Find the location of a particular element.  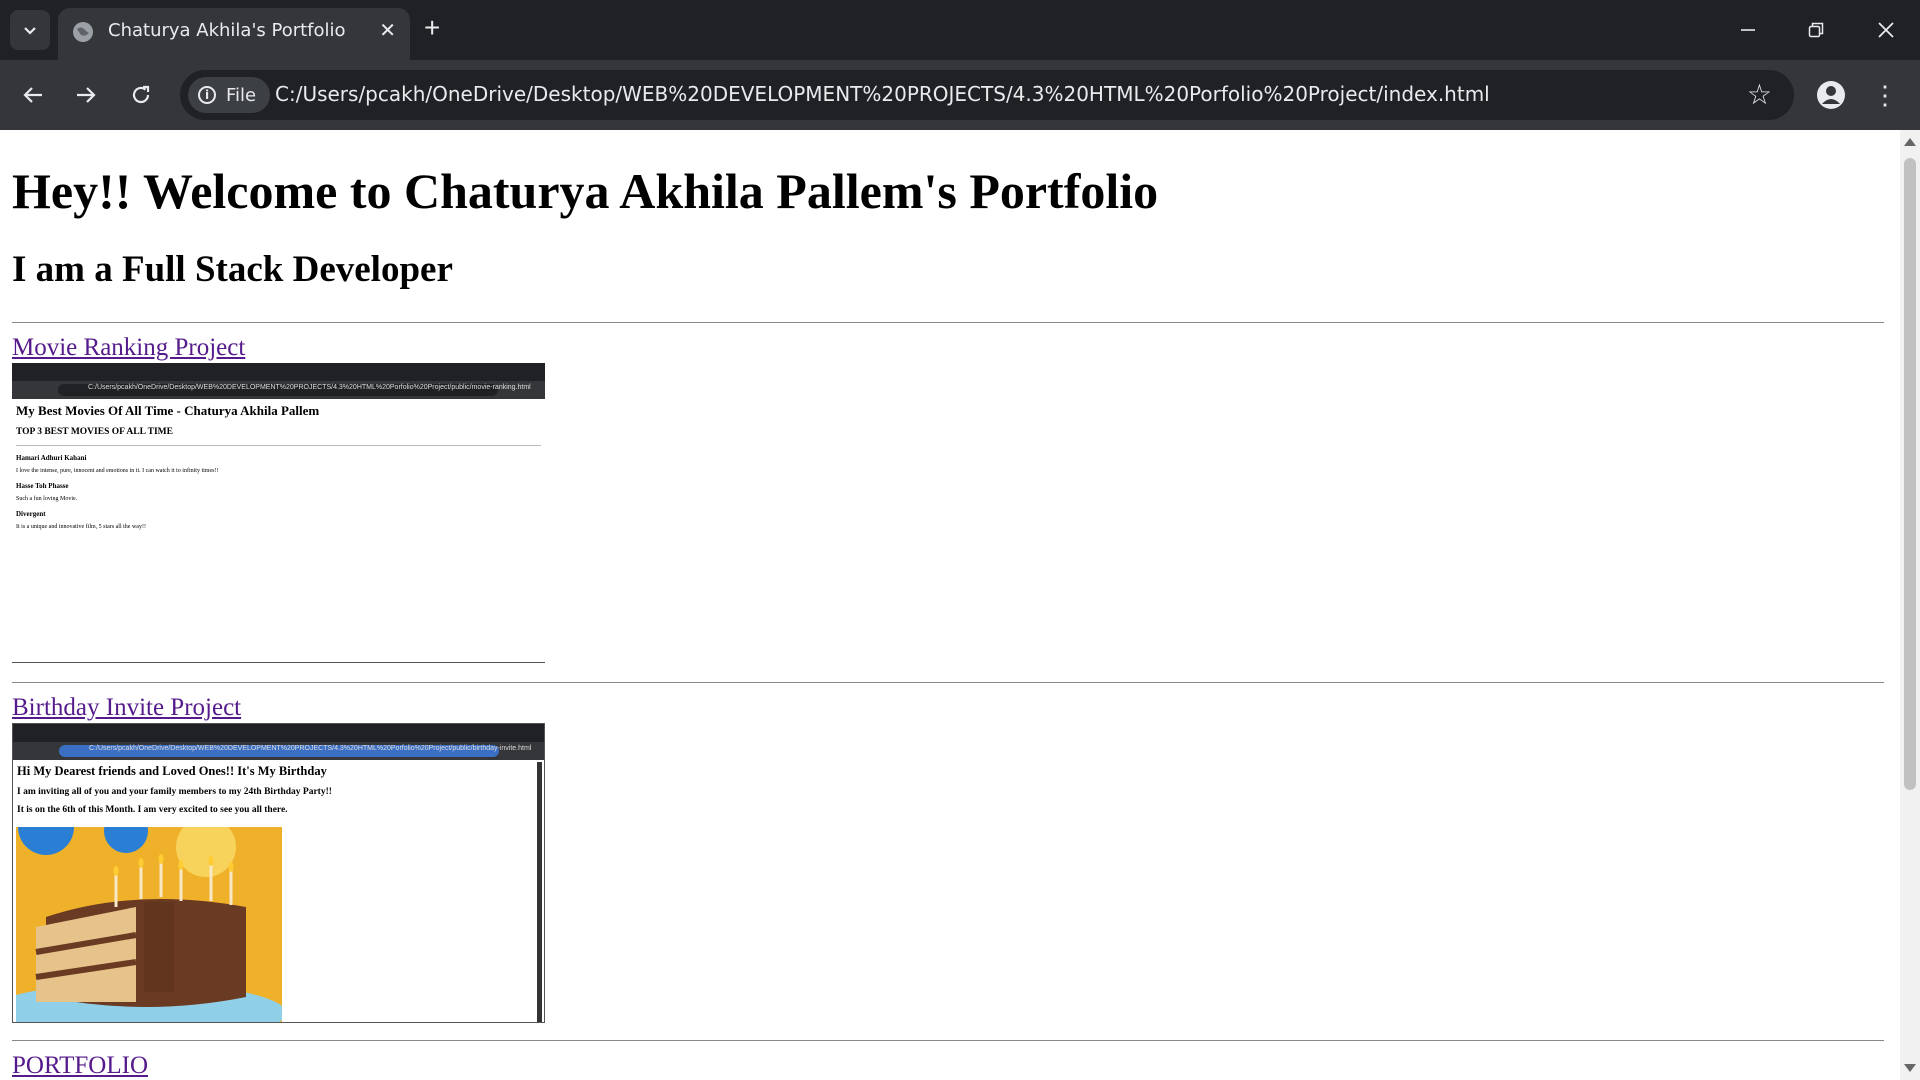

site-info-label: File is located at coordinates (241, 95).